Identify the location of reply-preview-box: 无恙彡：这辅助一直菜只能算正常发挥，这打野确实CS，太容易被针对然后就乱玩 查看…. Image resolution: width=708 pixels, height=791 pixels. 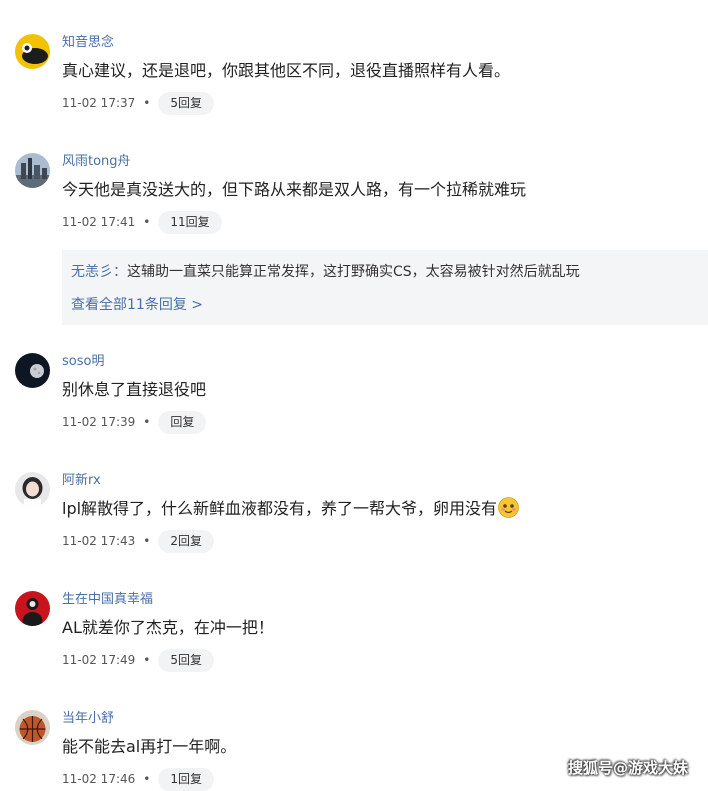
(385, 287).